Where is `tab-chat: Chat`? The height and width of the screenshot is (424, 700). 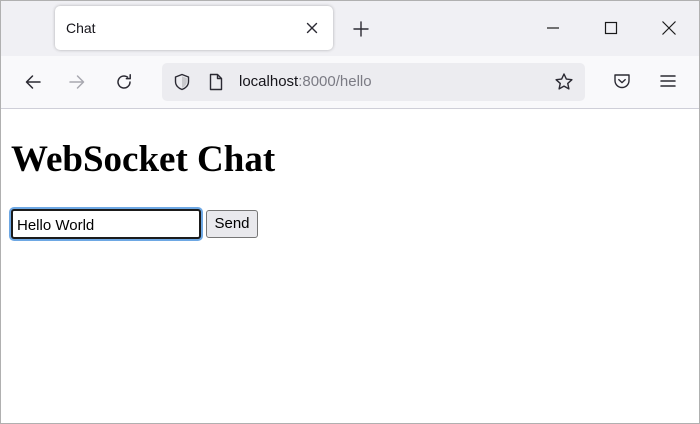 tab-chat: Chat is located at coordinates (194, 28).